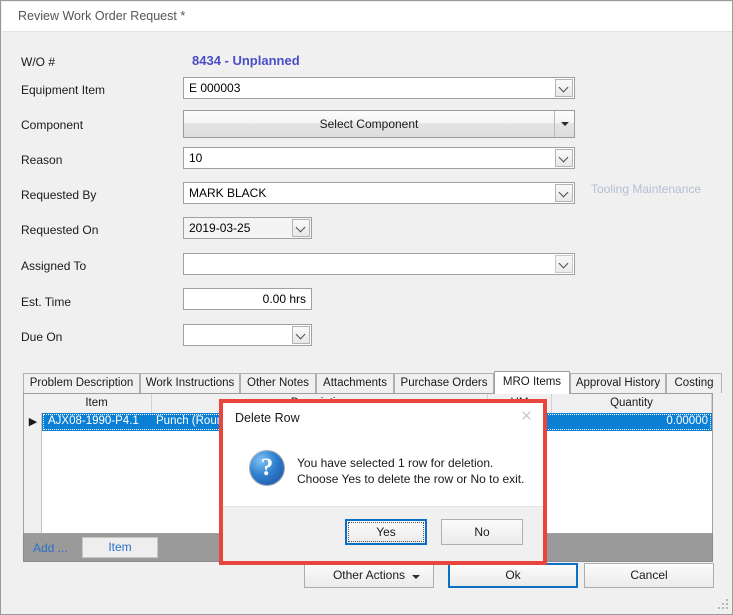 The image size is (733, 615). I want to click on grid-row-header-column, so click(33, 473).